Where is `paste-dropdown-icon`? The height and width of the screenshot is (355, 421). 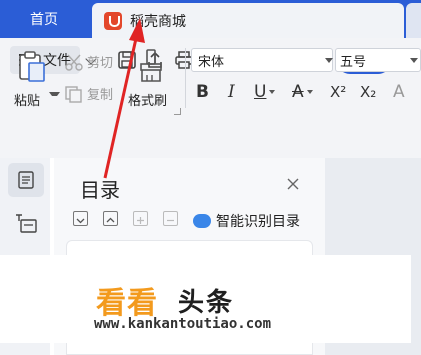 paste-dropdown-icon is located at coordinates (54, 96).